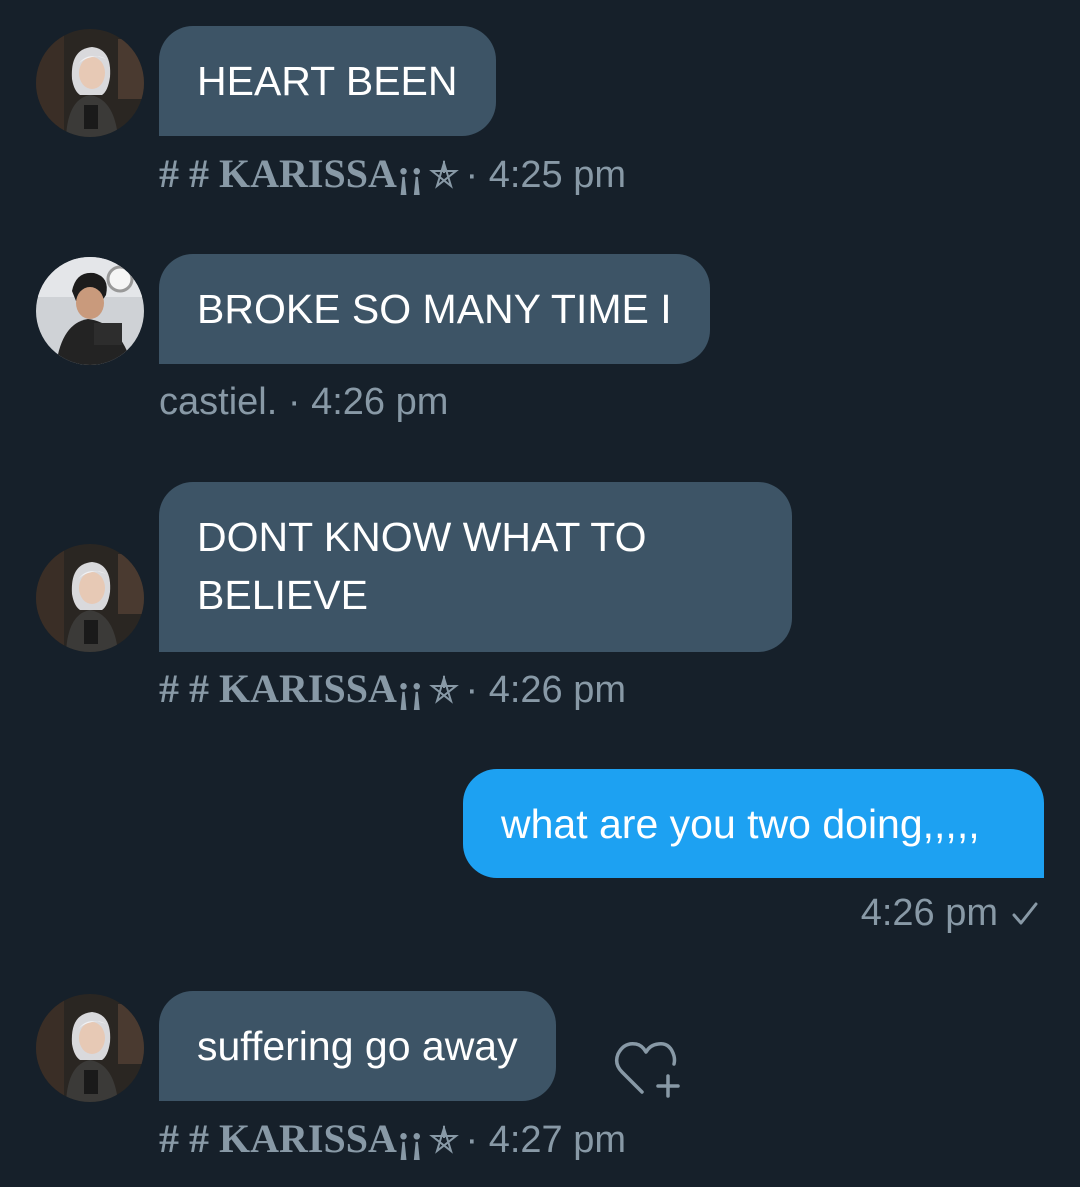  I want to click on message-time: 4:27 pm, so click(557, 1140).